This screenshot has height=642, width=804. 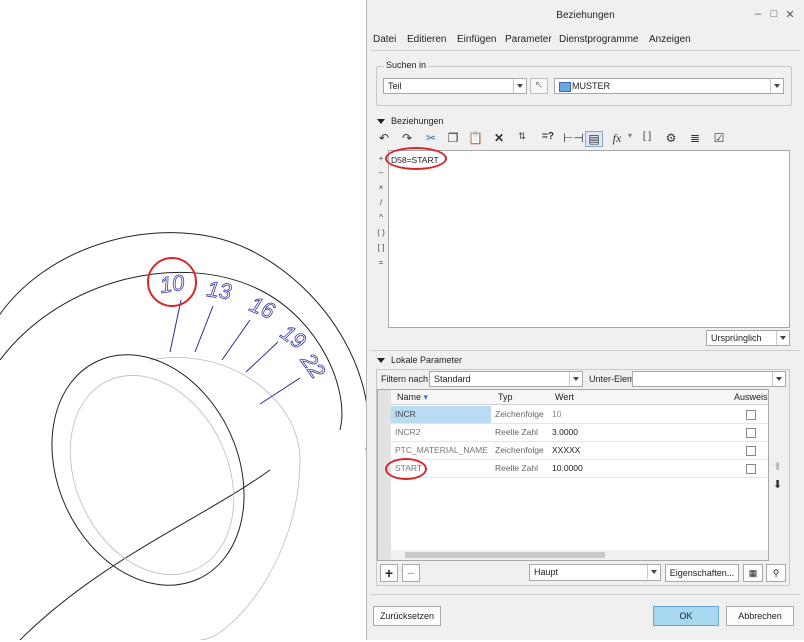 What do you see at coordinates (516, 468) in the screenshot?
I see `param-type: Reelle Zahl` at bounding box center [516, 468].